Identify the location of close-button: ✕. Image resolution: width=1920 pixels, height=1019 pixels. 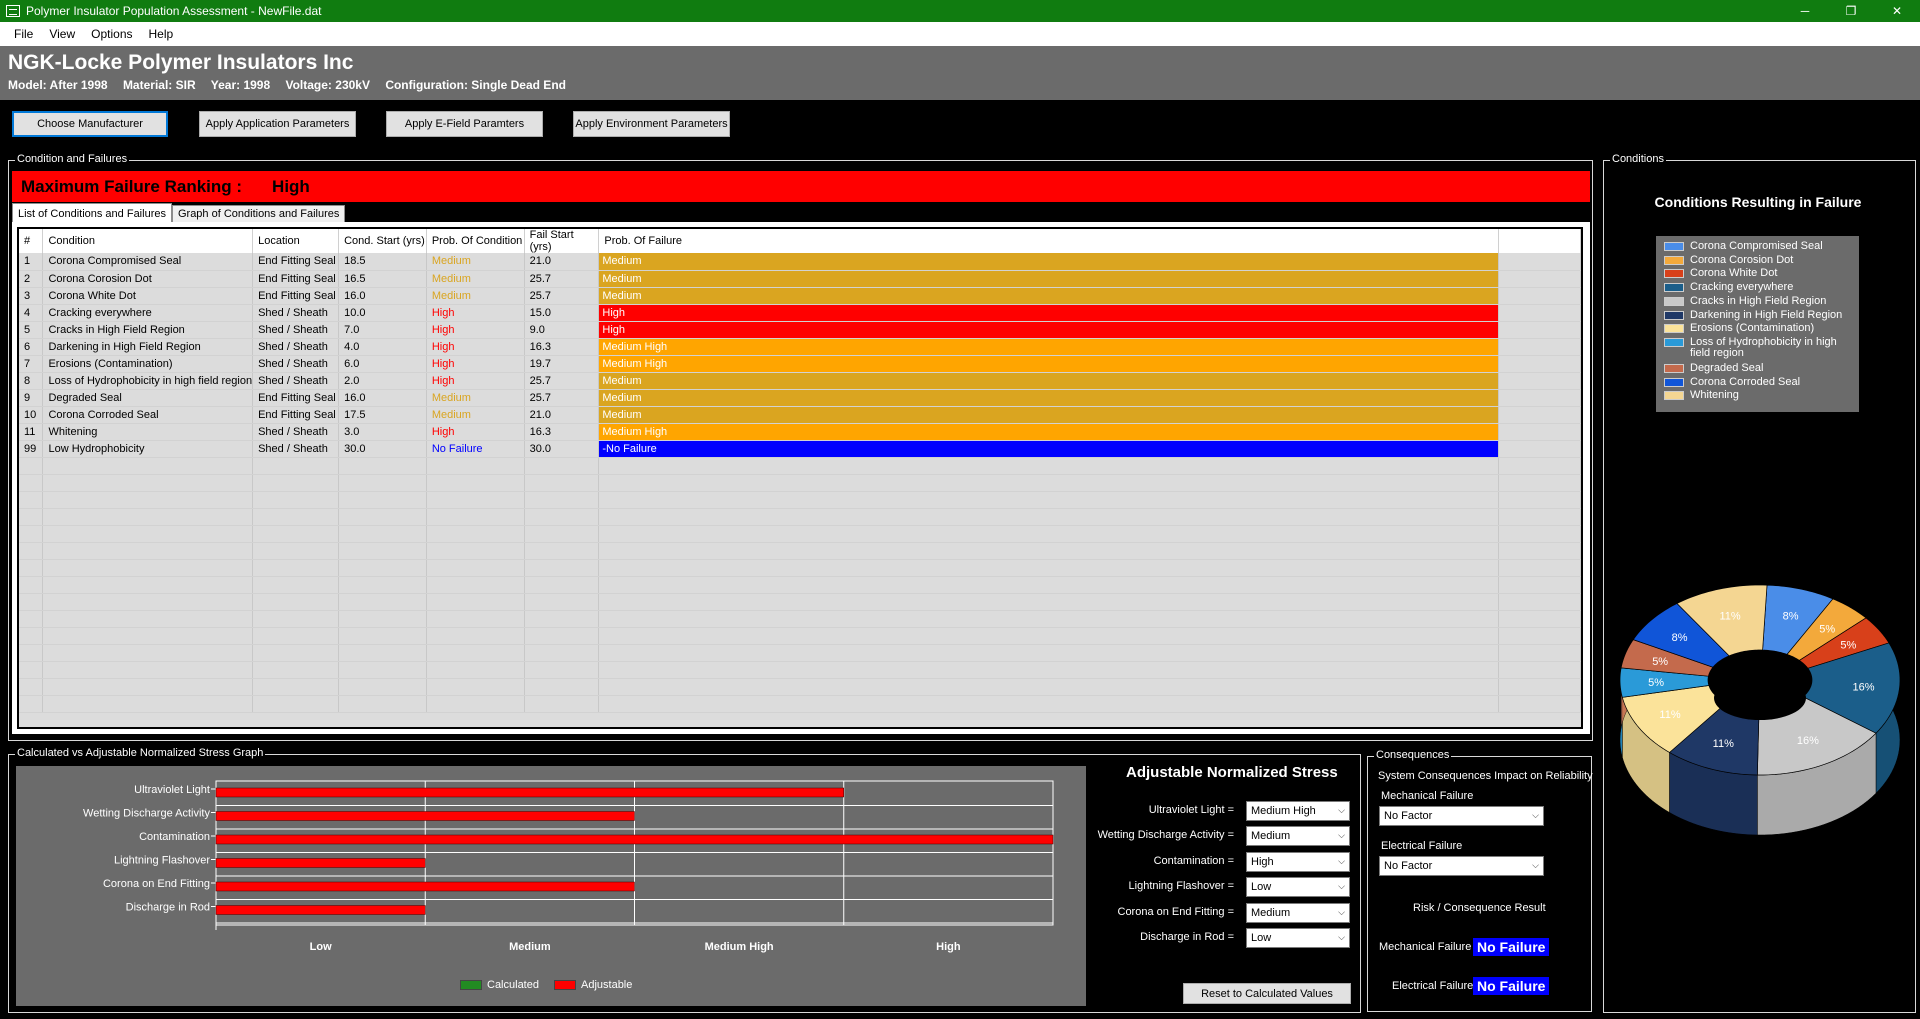
(1897, 11).